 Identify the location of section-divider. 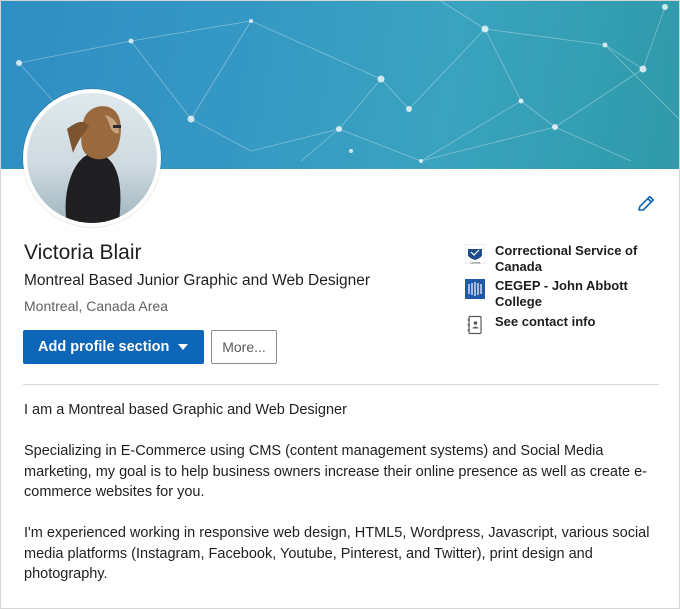
(341, 384).